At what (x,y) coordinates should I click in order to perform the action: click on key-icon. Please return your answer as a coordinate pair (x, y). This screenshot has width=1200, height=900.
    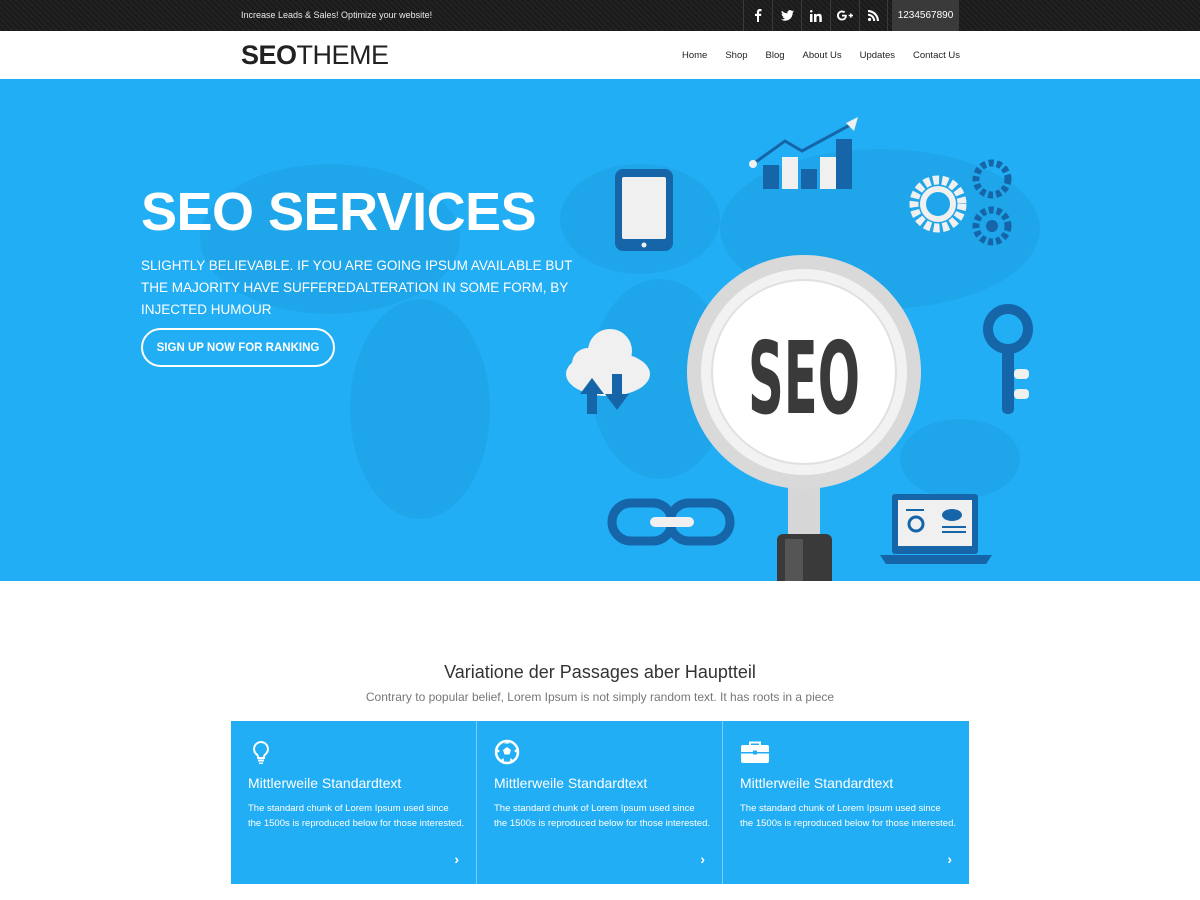
    Looking at the image, I should click on (1008, 359).